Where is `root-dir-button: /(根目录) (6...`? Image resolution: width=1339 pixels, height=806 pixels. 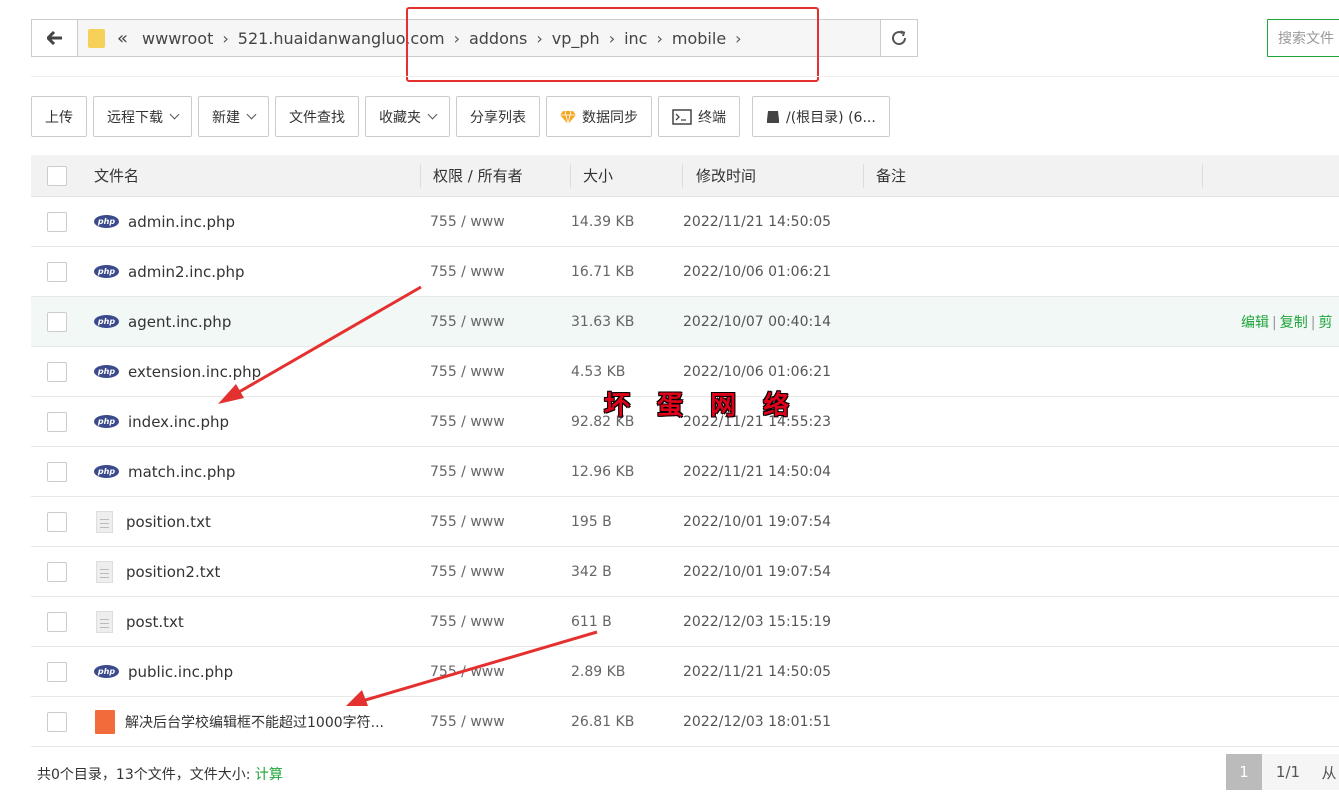 root-dir-button: /(根目录) (6... is located at coordinates (821, 116).